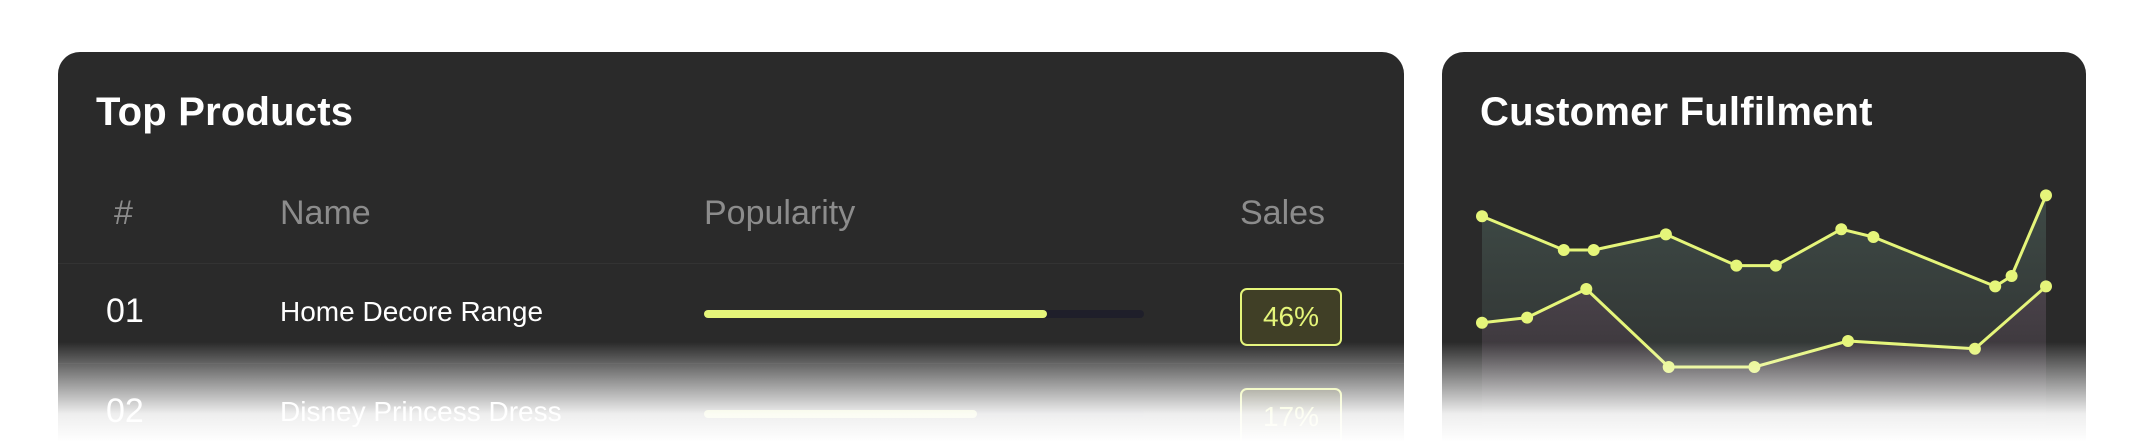  What do you see at coordinates (1283, 213) in the screenshot?
I see `column-sales-header: Sales` at bounding box center [1283, 213].